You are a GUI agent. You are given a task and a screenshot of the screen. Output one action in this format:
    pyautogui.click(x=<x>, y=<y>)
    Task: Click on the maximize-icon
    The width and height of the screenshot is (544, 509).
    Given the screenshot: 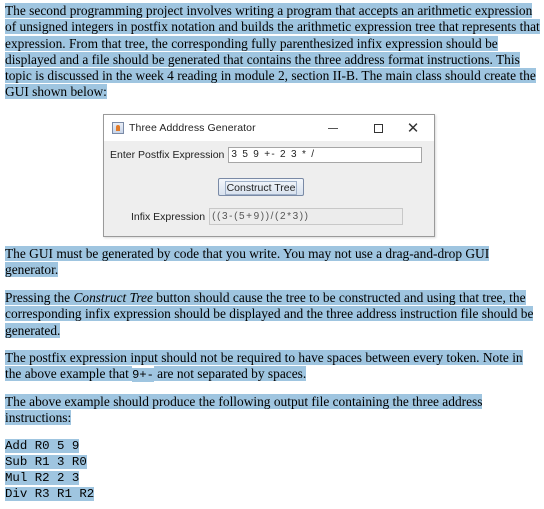 What is the action you would take?
    pyautogui.click(x=378, y=128)
    